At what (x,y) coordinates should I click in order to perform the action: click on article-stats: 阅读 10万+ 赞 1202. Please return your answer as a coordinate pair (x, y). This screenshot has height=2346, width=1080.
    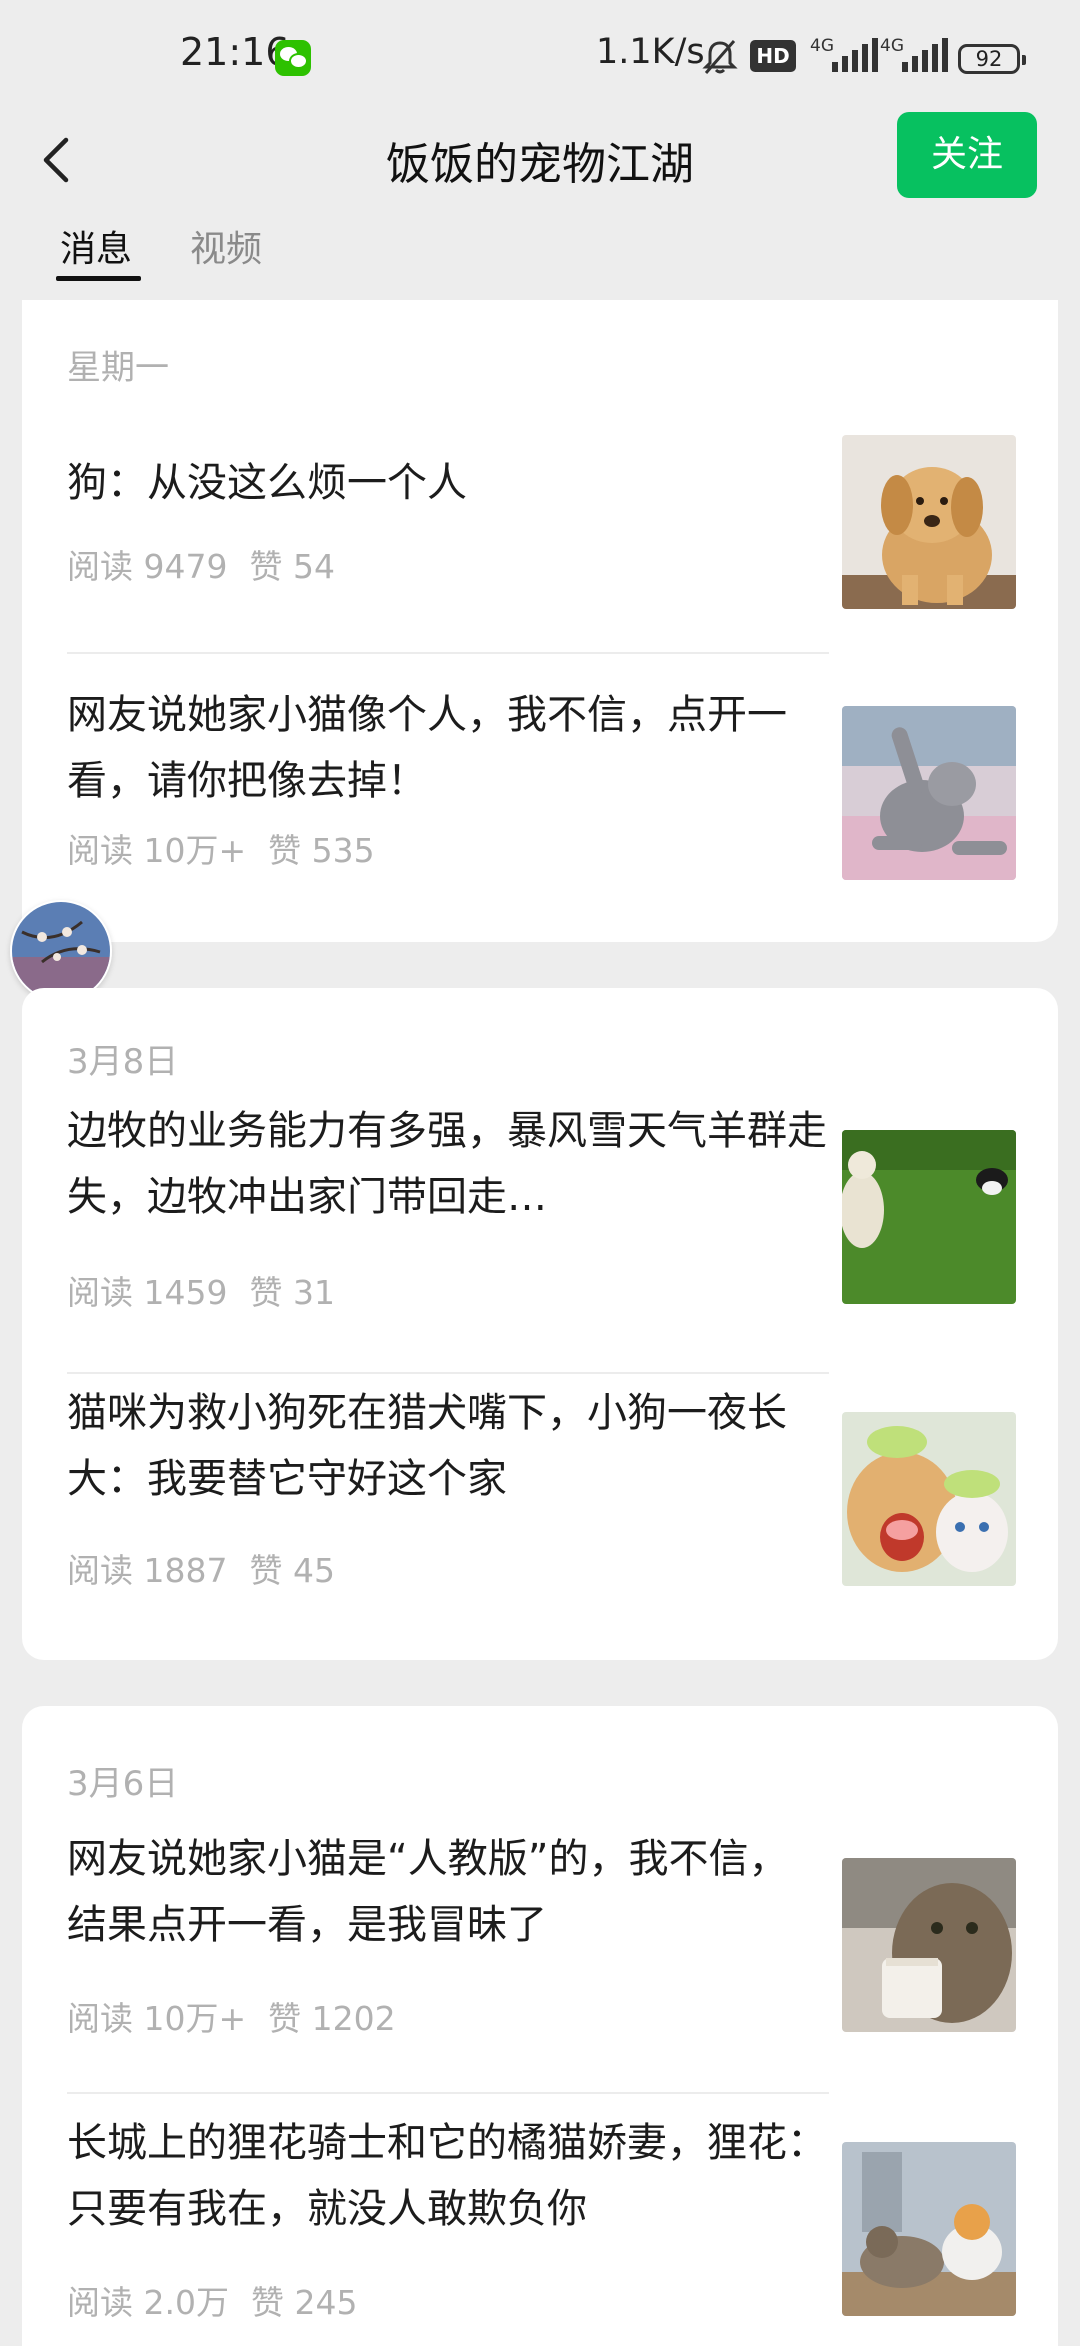
    Looking at the image, I should click on (242, 2016).